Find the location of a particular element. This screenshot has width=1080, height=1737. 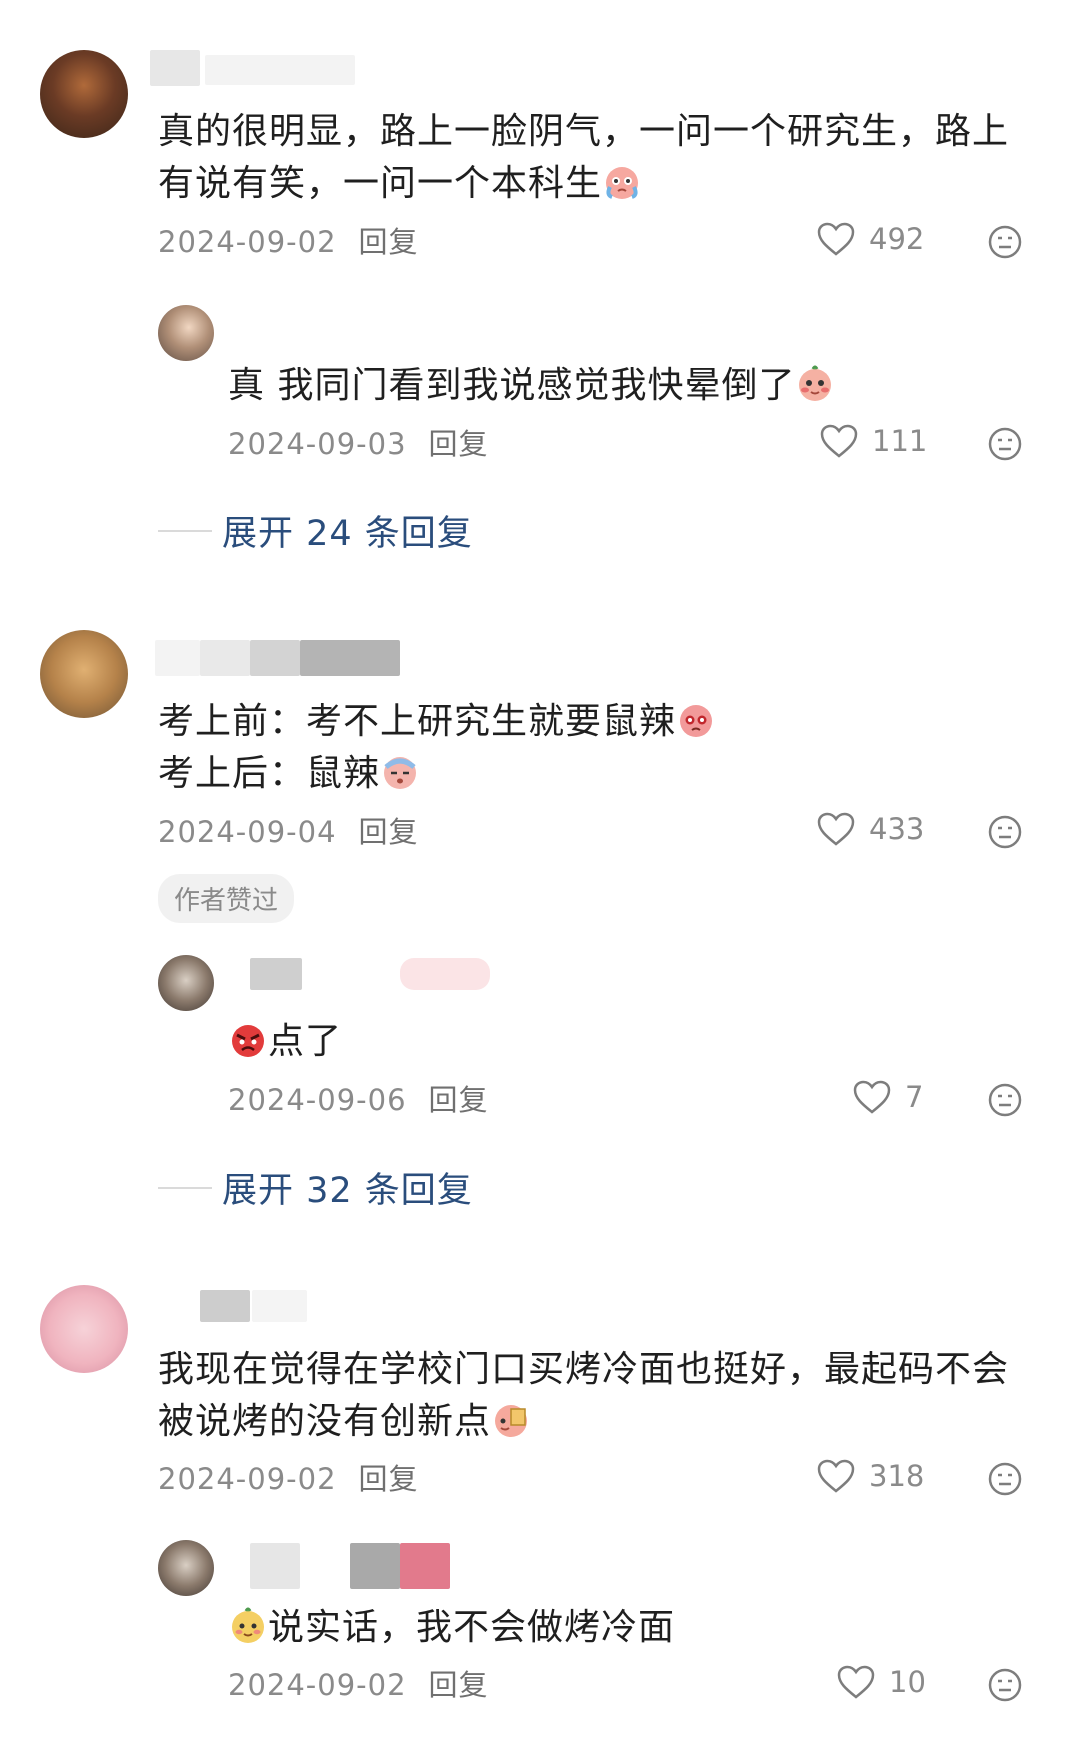

reply-meta: 2024-09-02 回复 is located at coordinates (358, 1685).